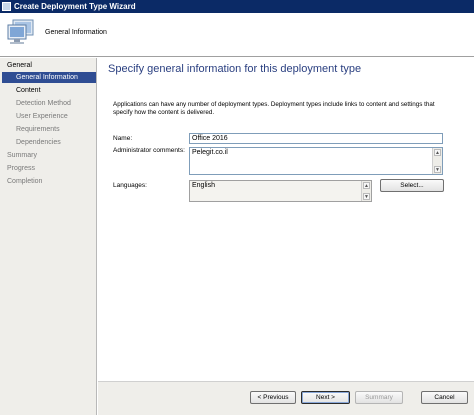 This screenshot has height=415, width=474. I want to click on name-input: Office 2016, so click(316, 138).